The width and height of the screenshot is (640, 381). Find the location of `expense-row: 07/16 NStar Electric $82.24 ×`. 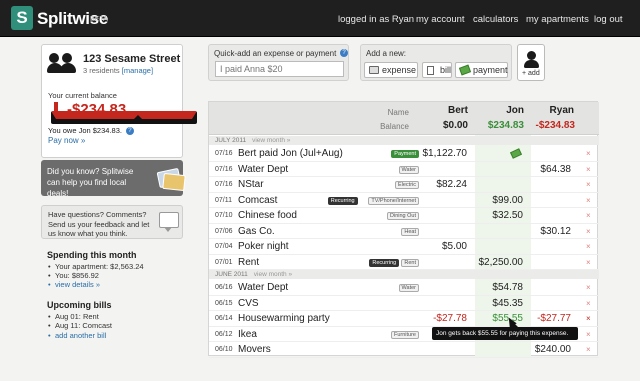

expense-row: 07/16 NStar Electric $82.24 × is located at coordinates (404, 185).